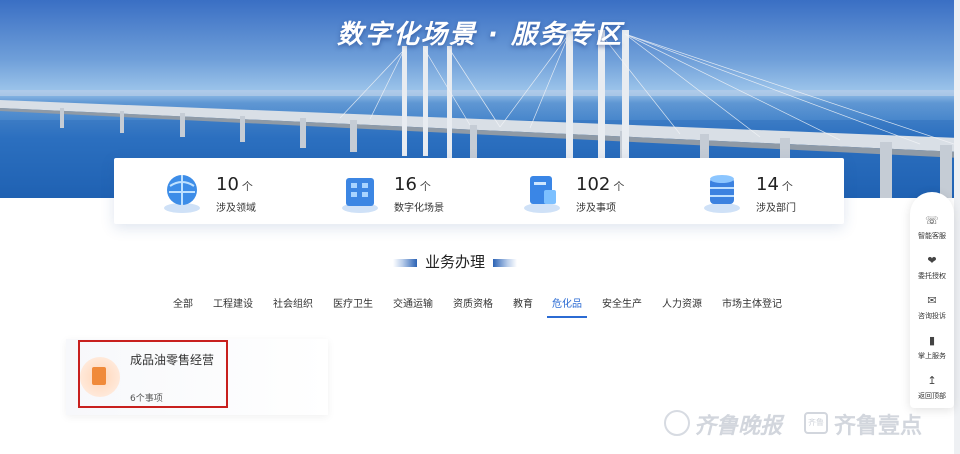  Describe the element at coordinates (932, 236) in the screenshot. I see `sidebar-label: 智能客服` at that location.